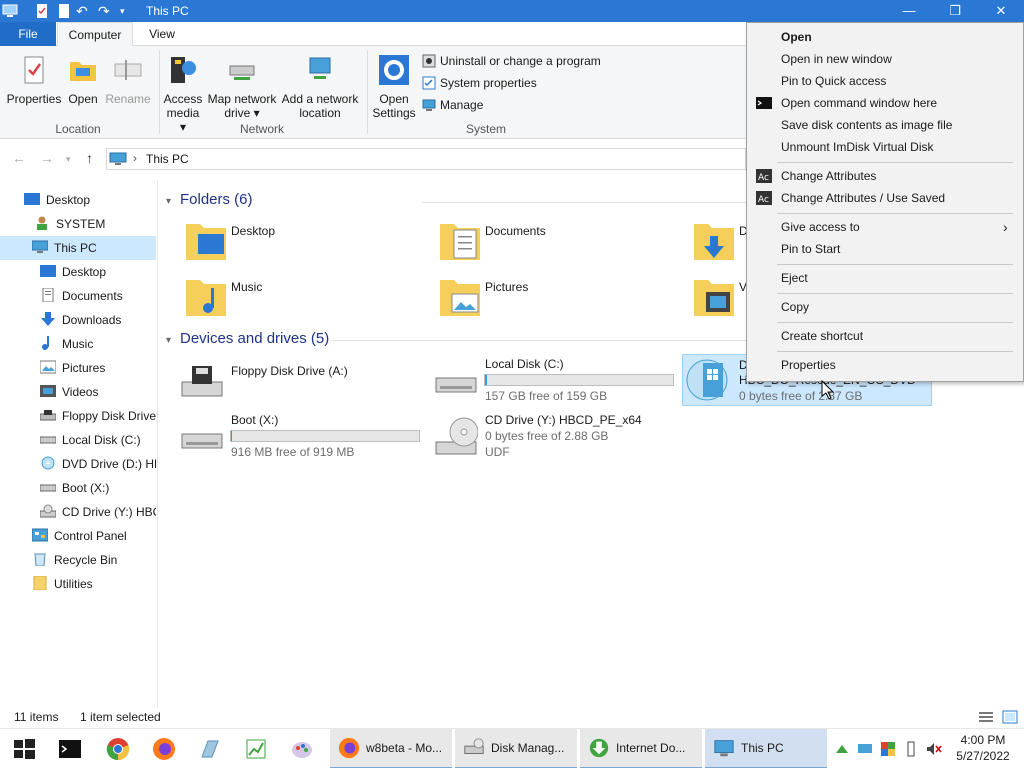 The height and width of the screenshot is (768, 1024). Describe the element at coordinates (298, 296) in the screenshot. I see `folder-tile-music: Music` at that location.